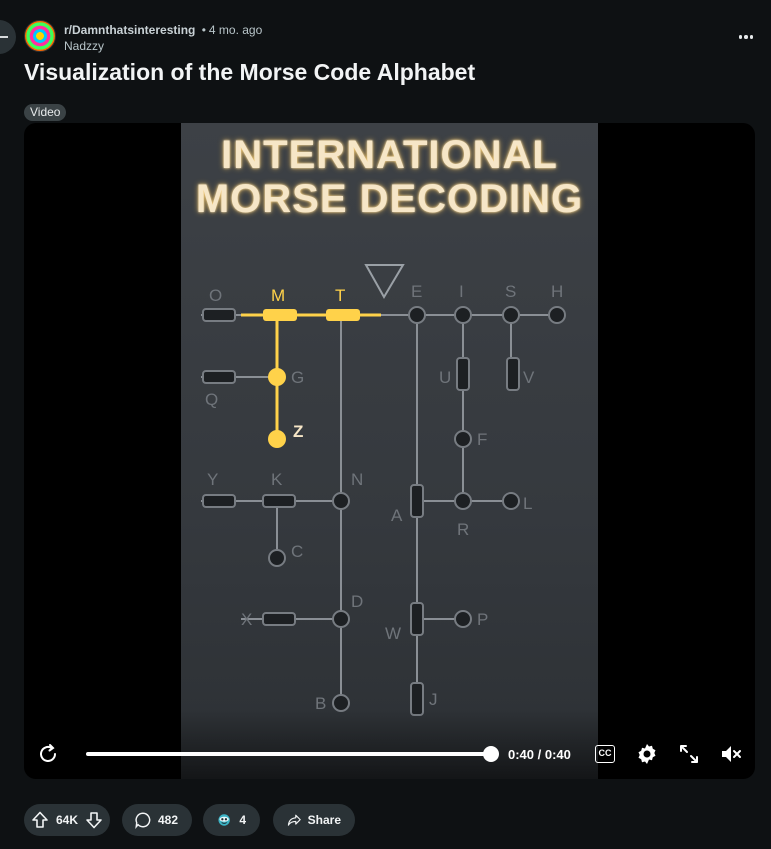 Image resolution: width=771 pixels, height=849 pixels. What do you see at coordinates (539, 754) in the screenshot?
I see `time-display: 0:40 / 0:40` at bounding box center [539, 754].